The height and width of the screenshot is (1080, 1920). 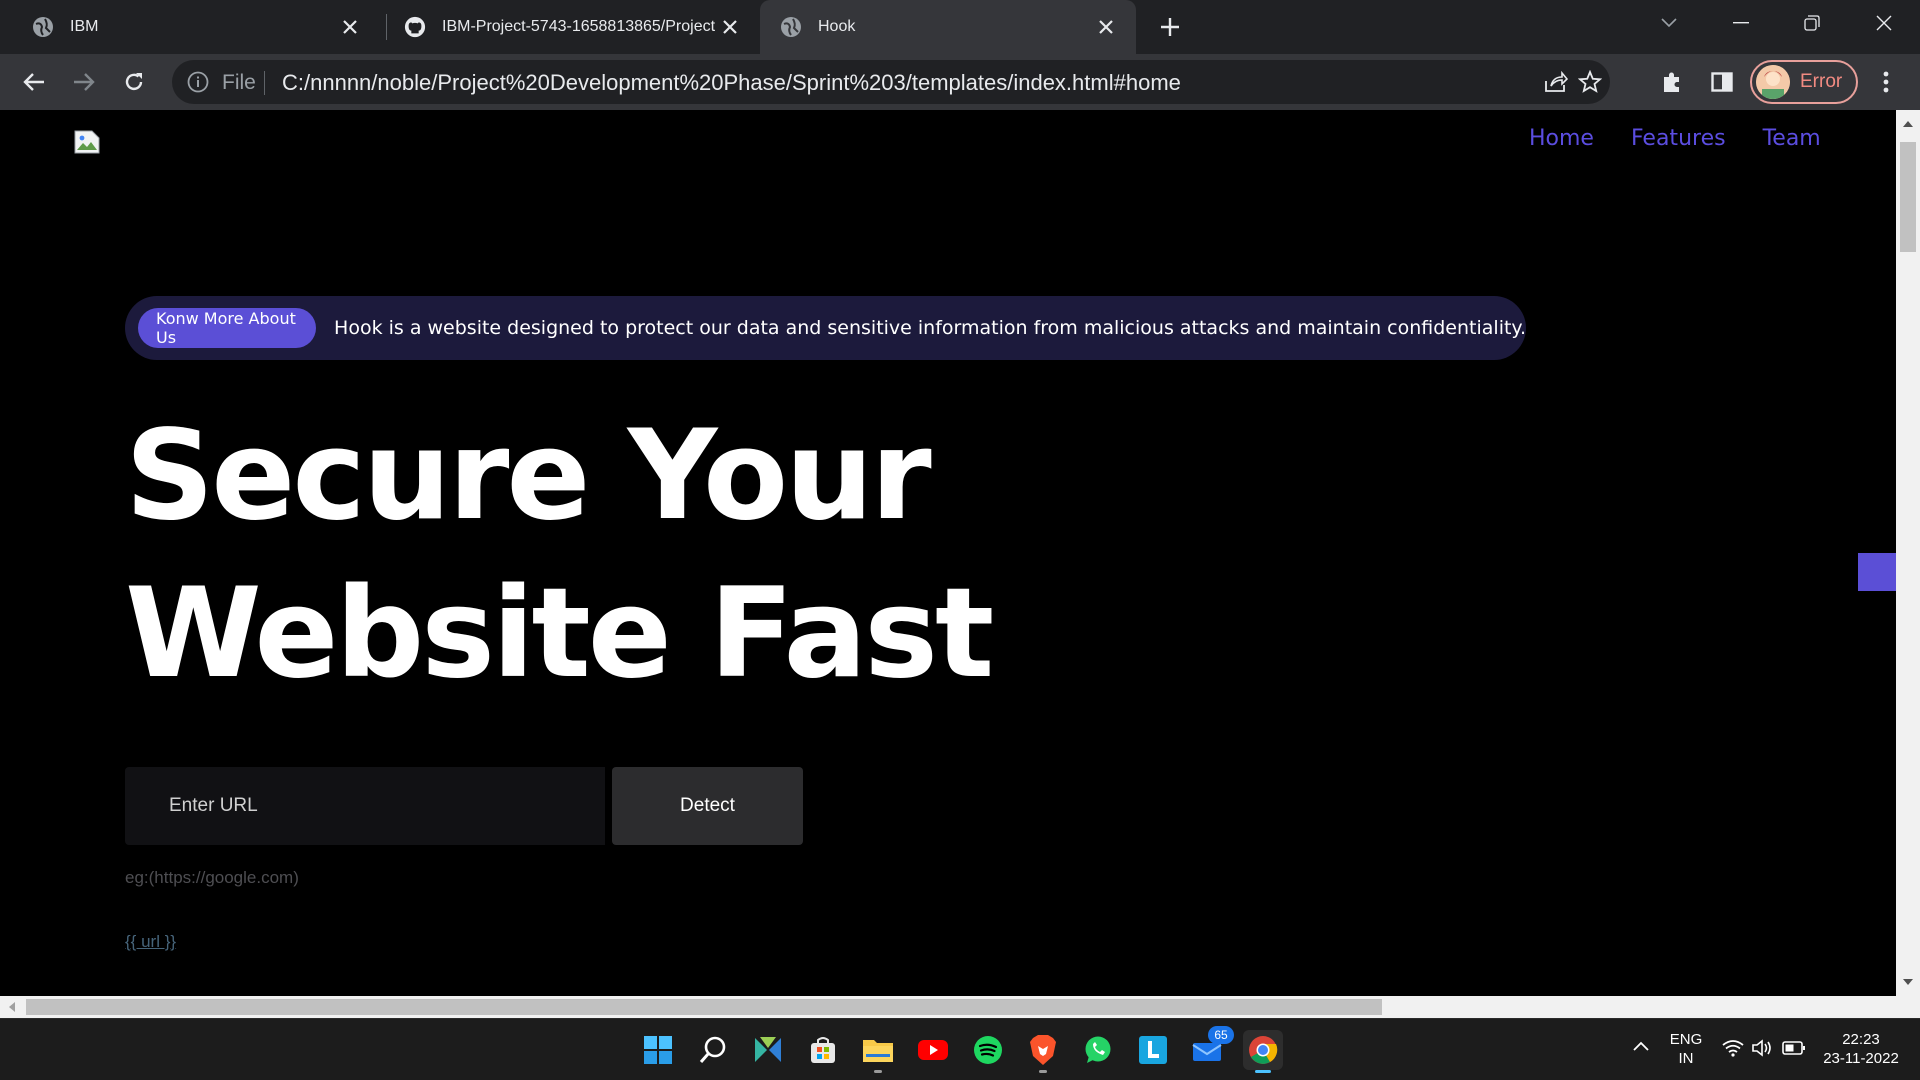 I want to click on hero-title-line-2: Website Fast, so click(x=559, y=634).